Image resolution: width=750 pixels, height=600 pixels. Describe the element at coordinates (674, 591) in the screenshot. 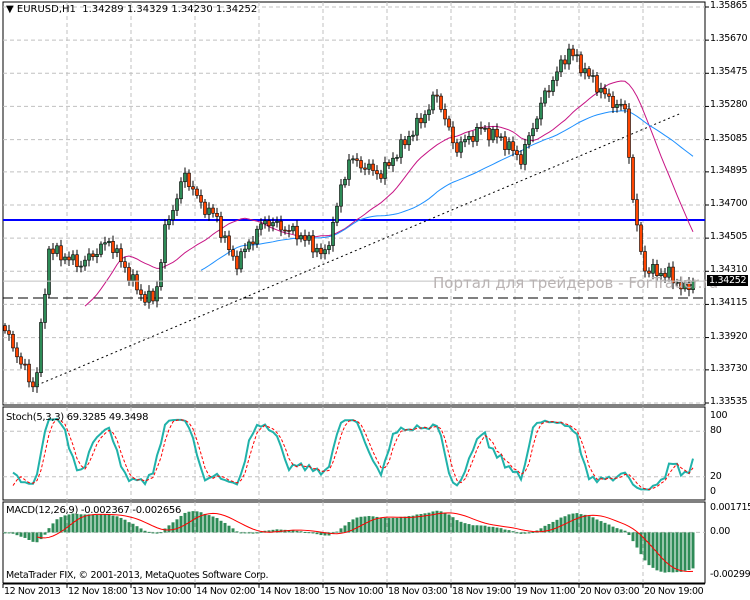

I see `time-label: 20 Nov 19:00` at that location.